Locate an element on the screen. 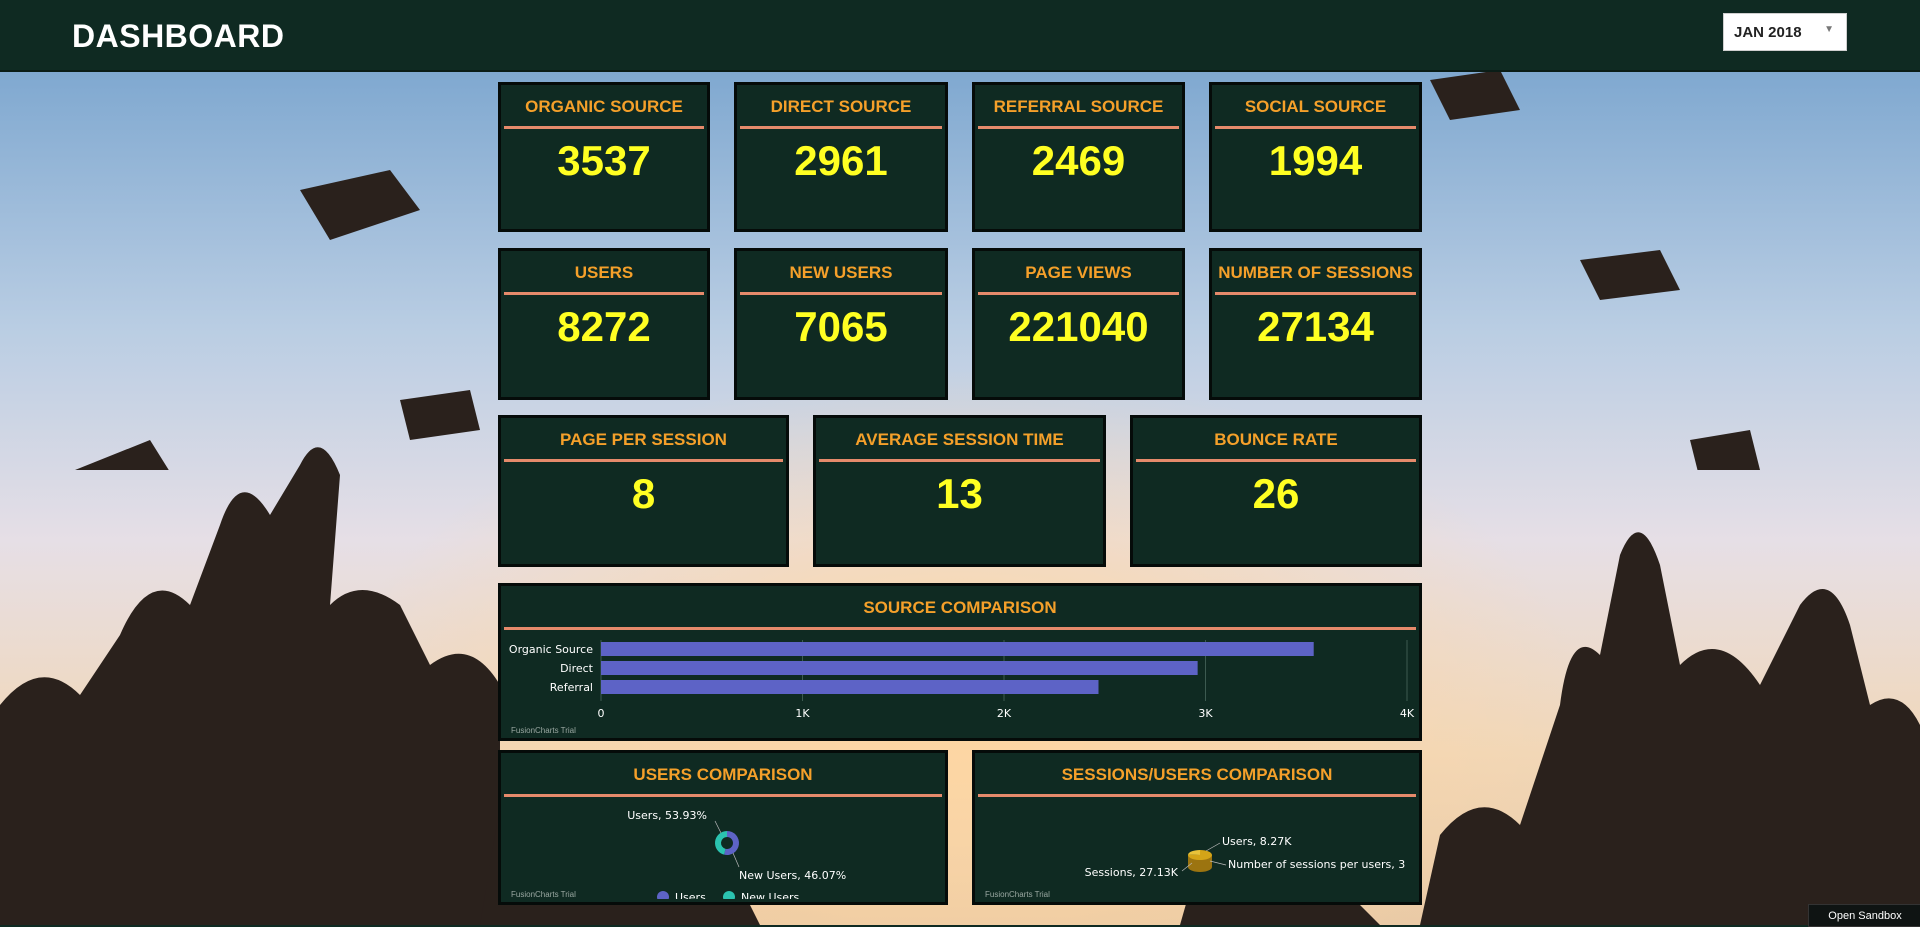  pie-slice is located at coordinates (1194, 852).